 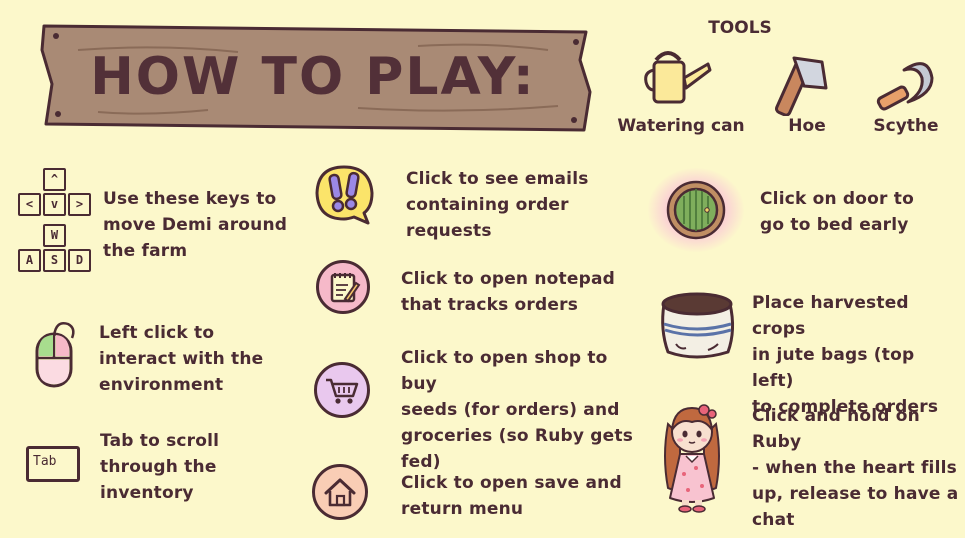 What do you see at coordinates (54, 204) in the screenshot?
I see `down-arrow-key: v` at bounding box center [54, 204].